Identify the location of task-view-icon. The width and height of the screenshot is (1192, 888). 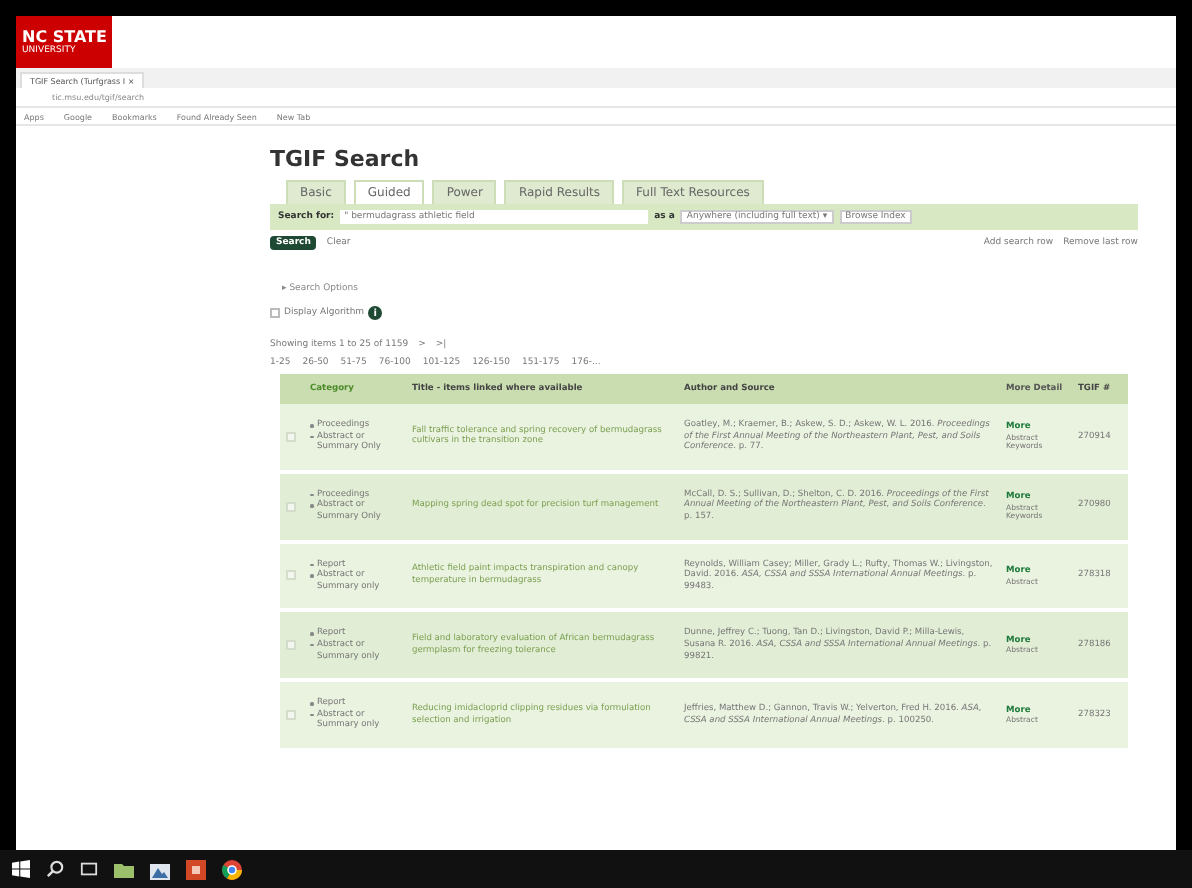
(89, 869).